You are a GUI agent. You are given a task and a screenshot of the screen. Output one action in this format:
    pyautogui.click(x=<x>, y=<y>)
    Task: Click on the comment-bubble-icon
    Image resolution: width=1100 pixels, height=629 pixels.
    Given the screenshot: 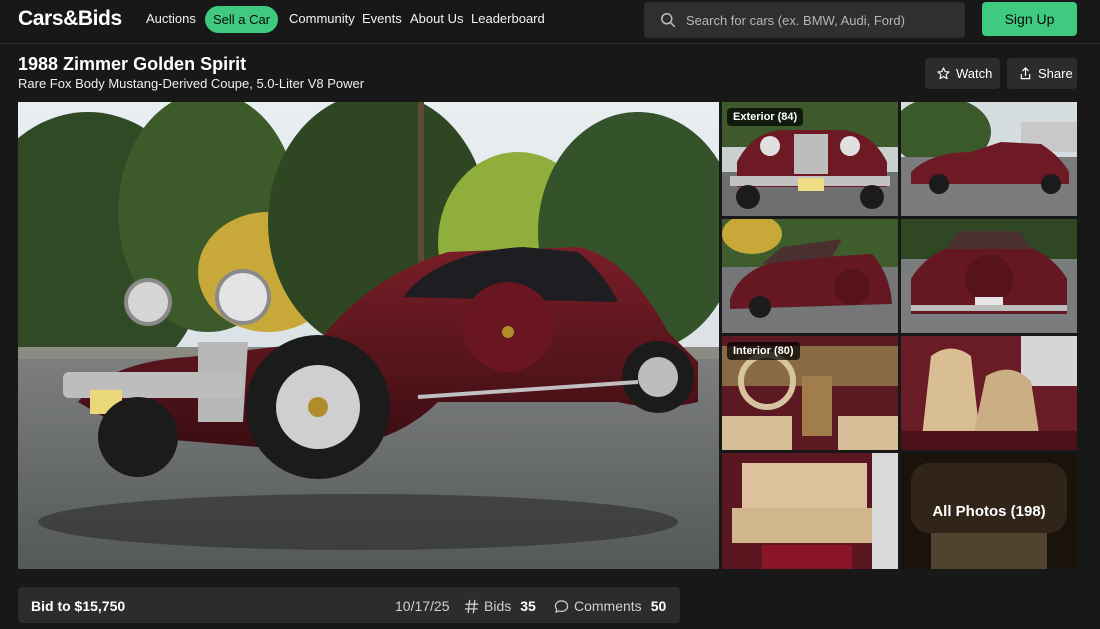 What is the action you would take?
    pyautogui.click(x=561, y=606)
    